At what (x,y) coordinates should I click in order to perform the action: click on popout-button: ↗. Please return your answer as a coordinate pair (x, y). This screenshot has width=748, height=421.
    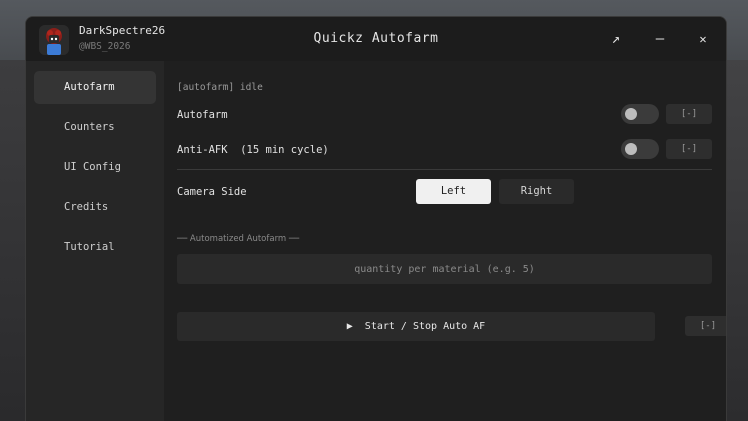
    Looking at the image, I should click on (616, 39).